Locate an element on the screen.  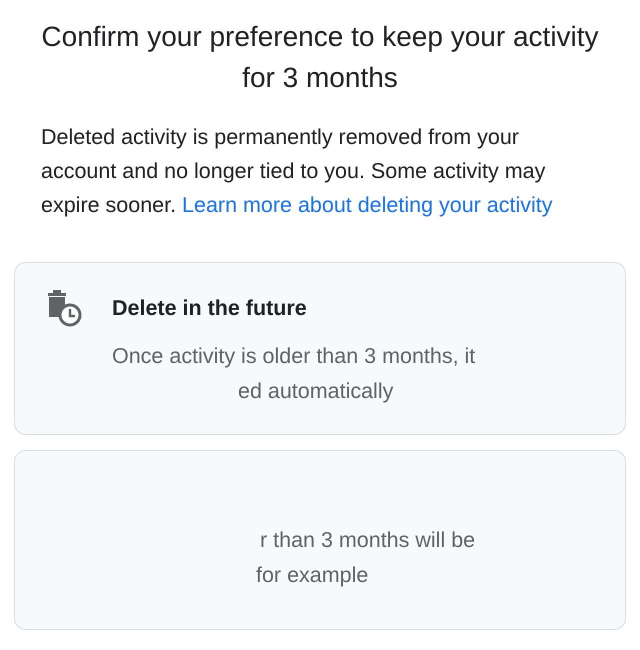
option-title: Delete in the future is located at coordinates (209, 308).